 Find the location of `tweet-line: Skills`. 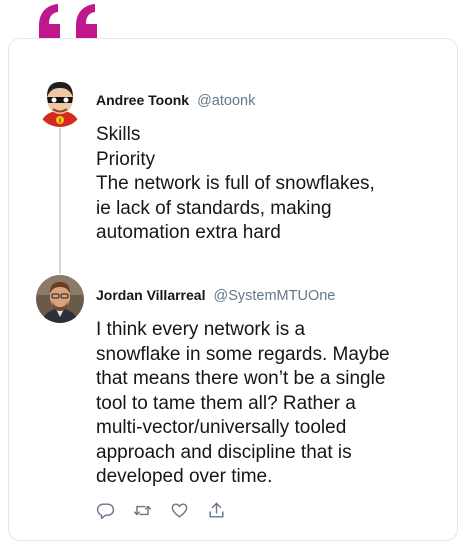

tweet-line: Skills is located at coordinates (118, 134).